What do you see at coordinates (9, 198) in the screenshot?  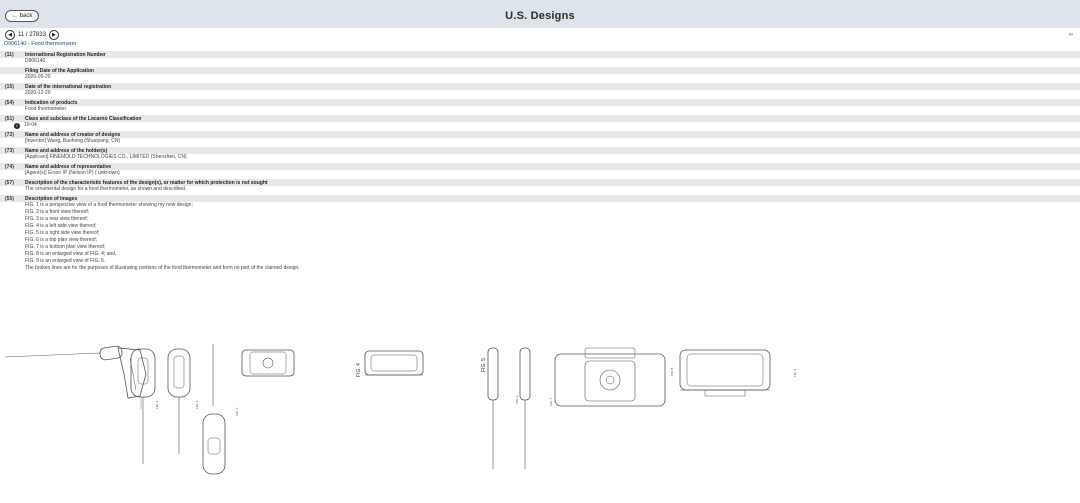 I see `field-code: (55)` at bounding box center [9, 198].